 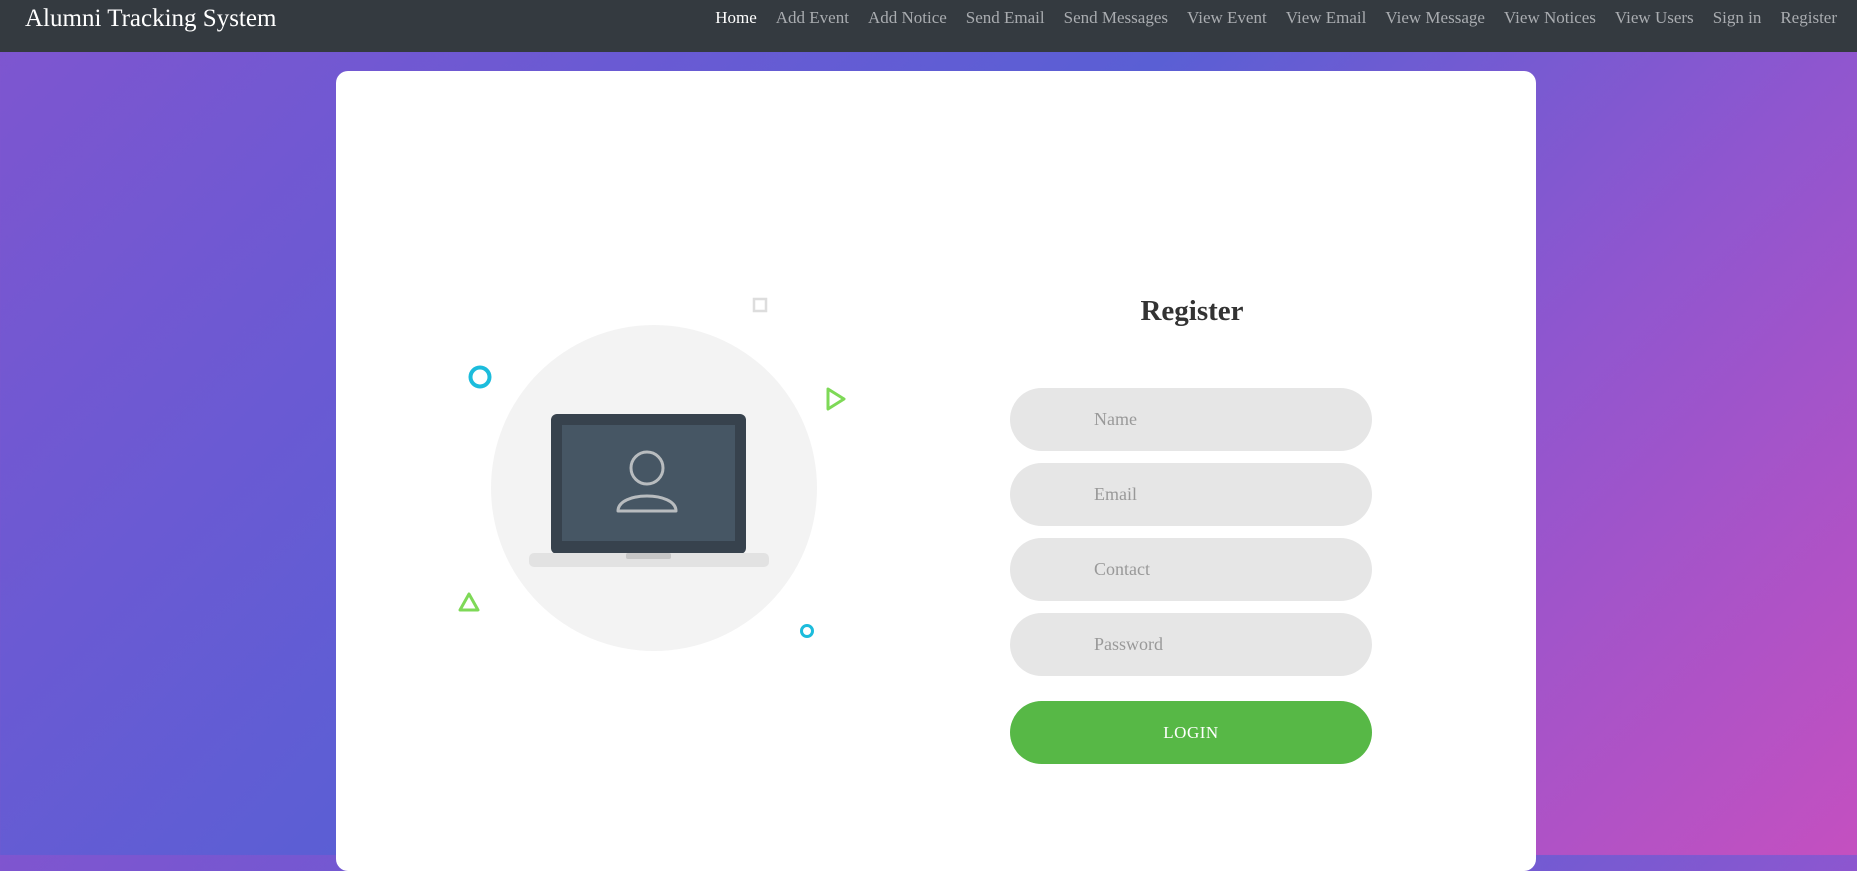 What do you see at coordinates (1326, 18) in the screenshot?
I see `nav-item-view-email: View Email` at bounding box center [1326, 18].